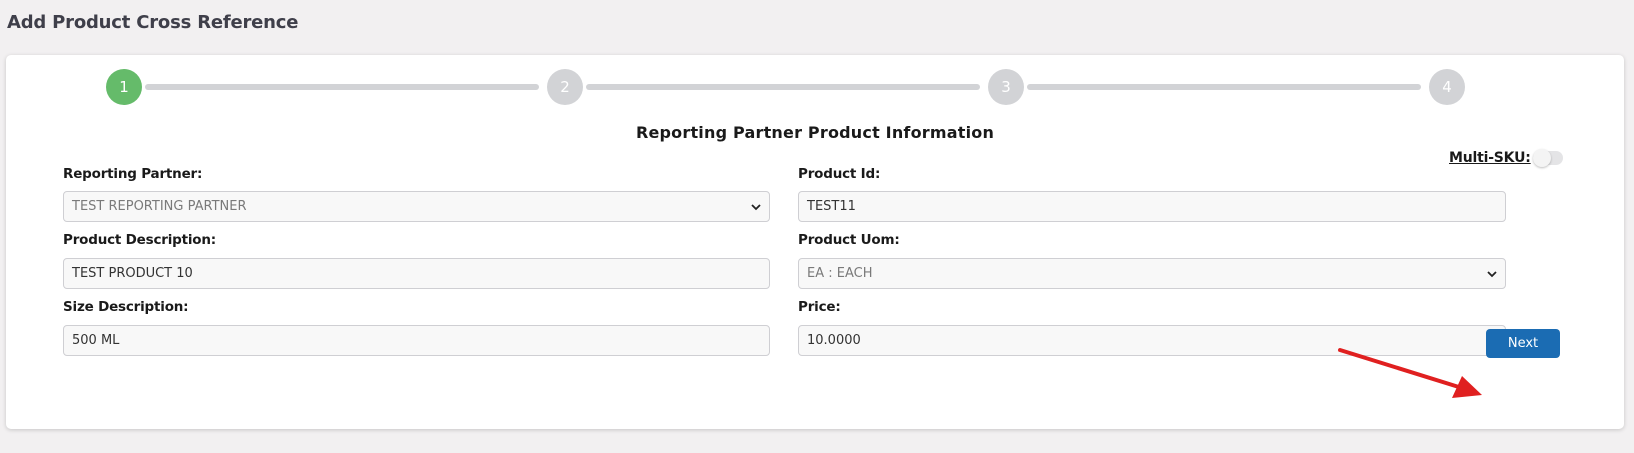  What do you see at coordinates (124, 87) in the screenshot?
I see `step-1: 1` at bounding box center [124, 87].